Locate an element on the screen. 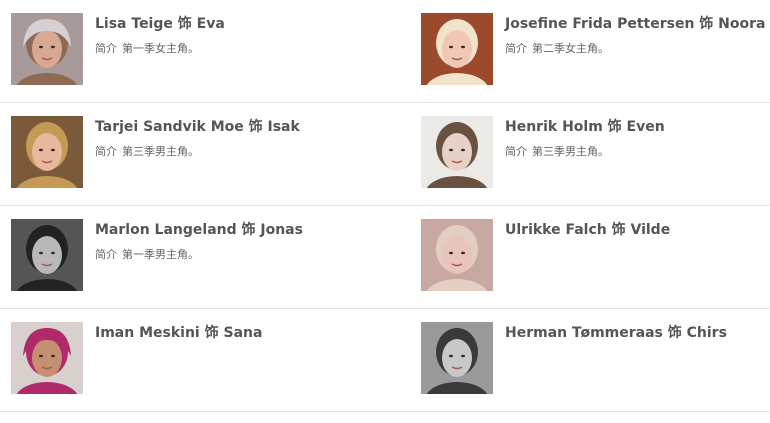  cast-name: Iman Meskini 饰 Sana is located at coordinates (178, 333).